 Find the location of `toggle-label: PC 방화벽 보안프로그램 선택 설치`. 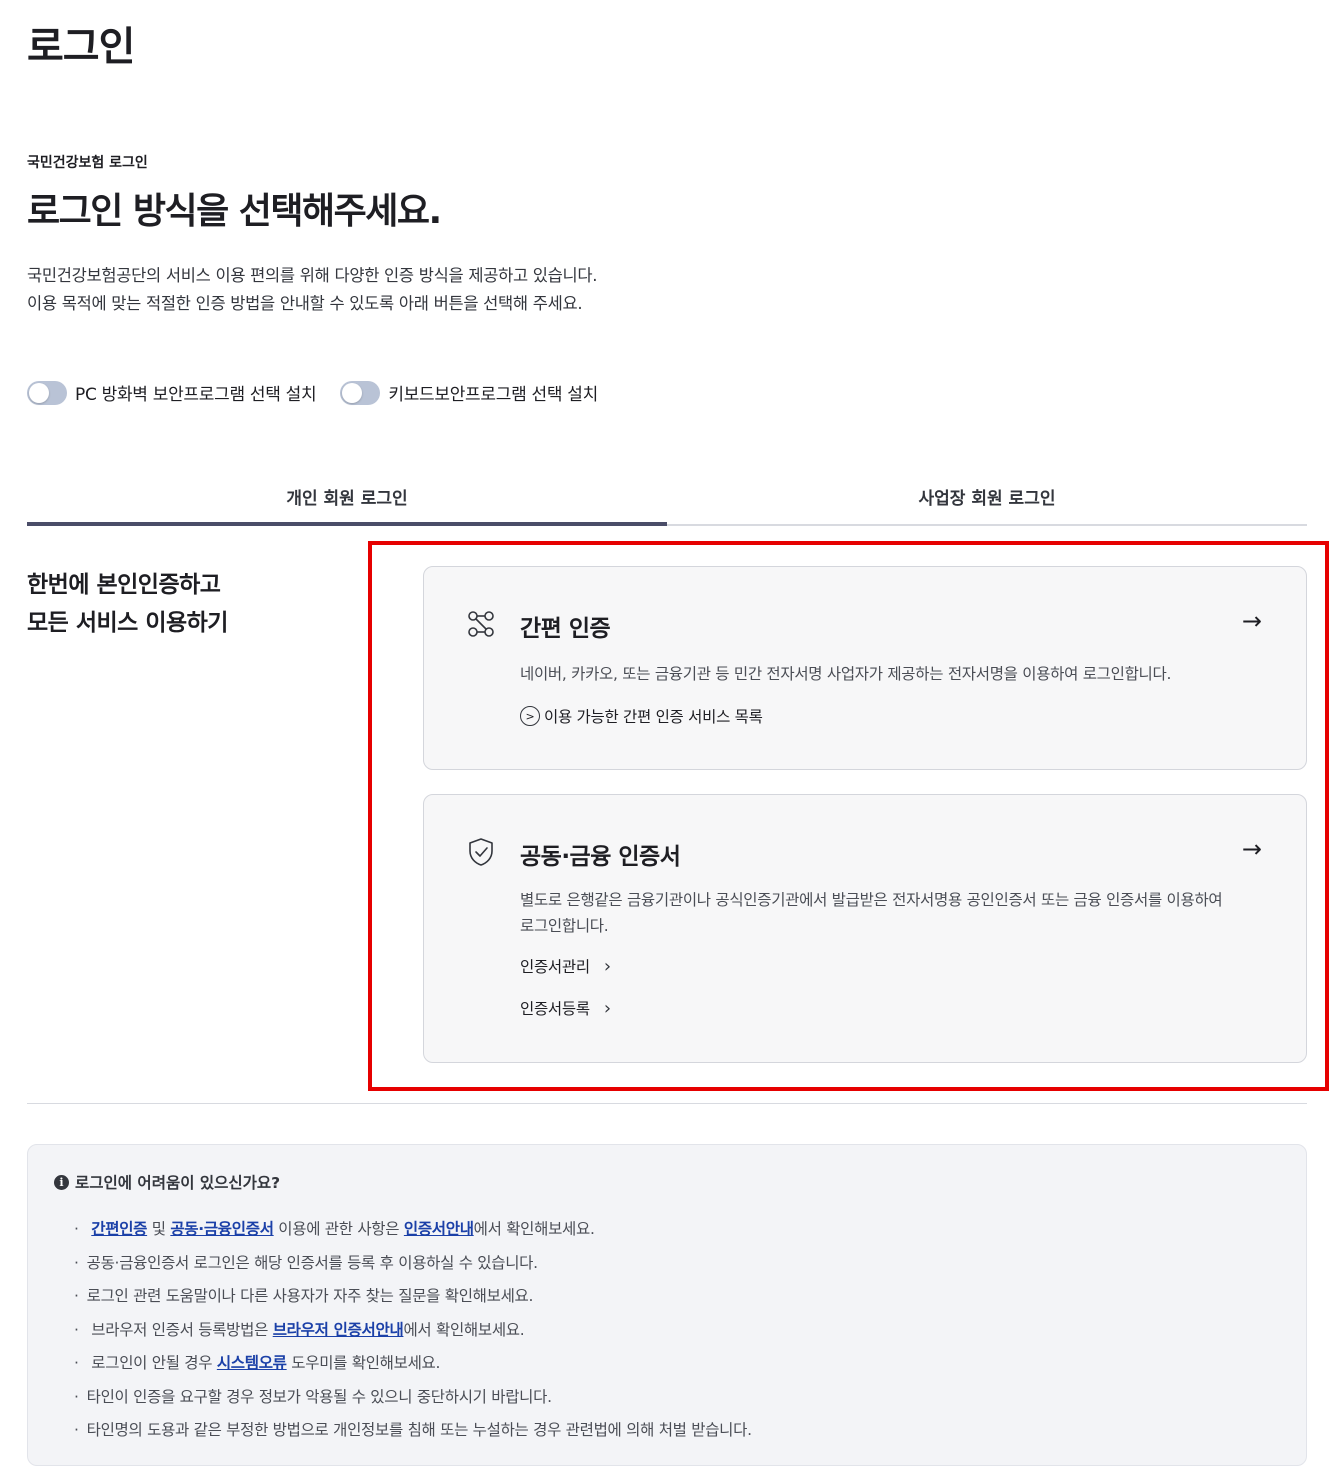

toggle-label: PC 방화벽 보안프로그램 선택 설치 is located at coordinates (196, 395).